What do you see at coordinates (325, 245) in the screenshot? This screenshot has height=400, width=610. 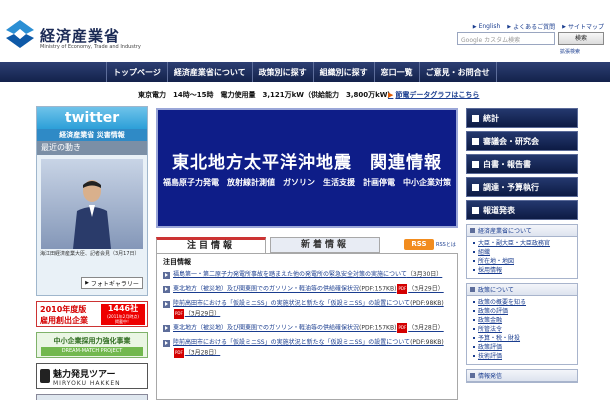 I see `tab-new: 新着情報` at bounding box center [325, 245].